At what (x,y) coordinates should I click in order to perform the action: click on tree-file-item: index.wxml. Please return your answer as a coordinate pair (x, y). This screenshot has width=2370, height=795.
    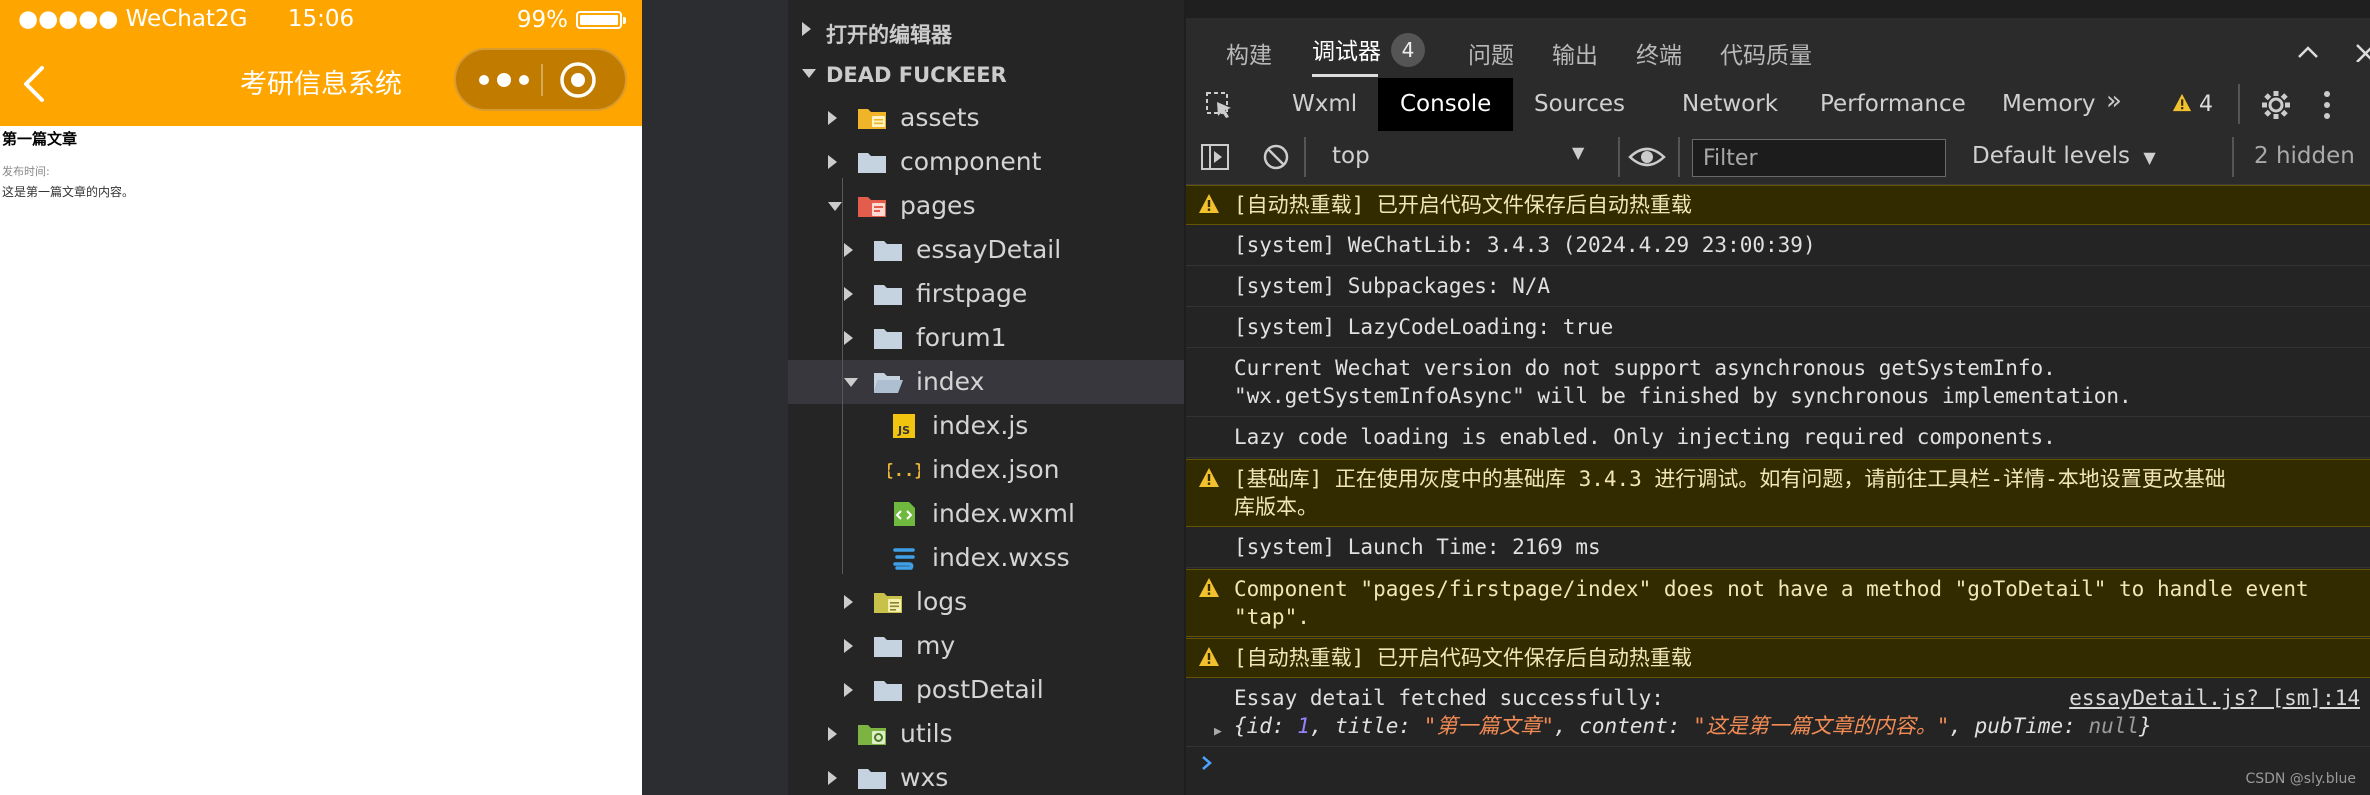
    Looking at the image, I should click on (986, 514).